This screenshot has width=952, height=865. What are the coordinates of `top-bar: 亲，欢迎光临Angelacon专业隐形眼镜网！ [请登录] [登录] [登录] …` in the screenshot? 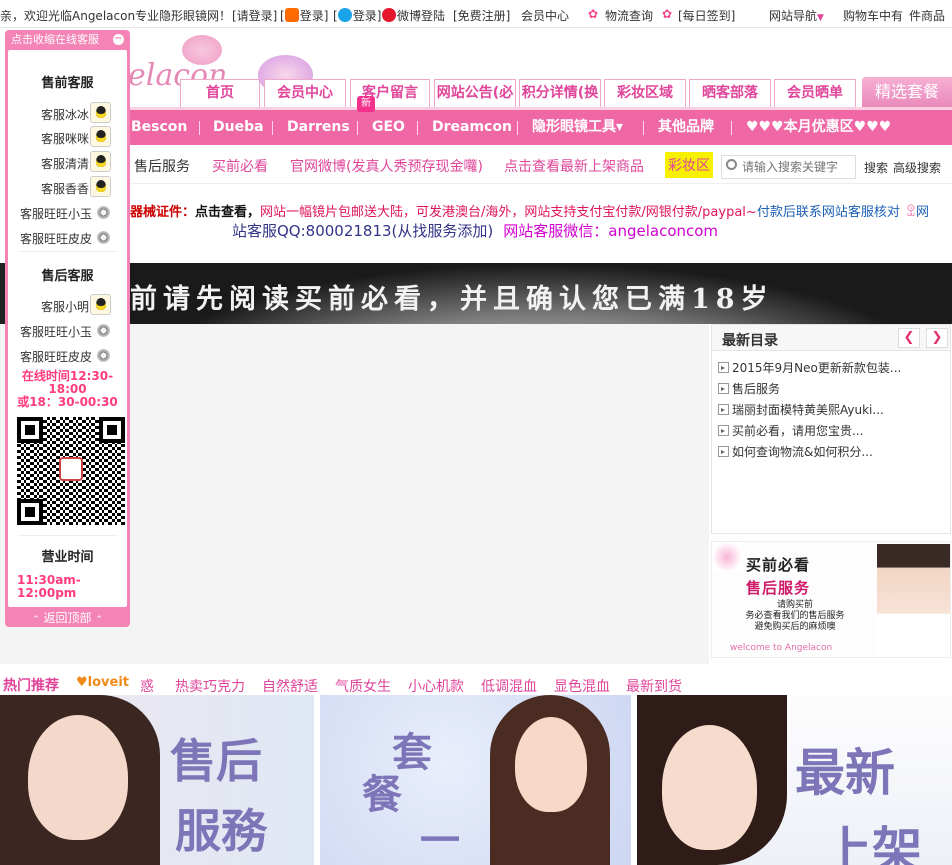 It's located at (476, 14).